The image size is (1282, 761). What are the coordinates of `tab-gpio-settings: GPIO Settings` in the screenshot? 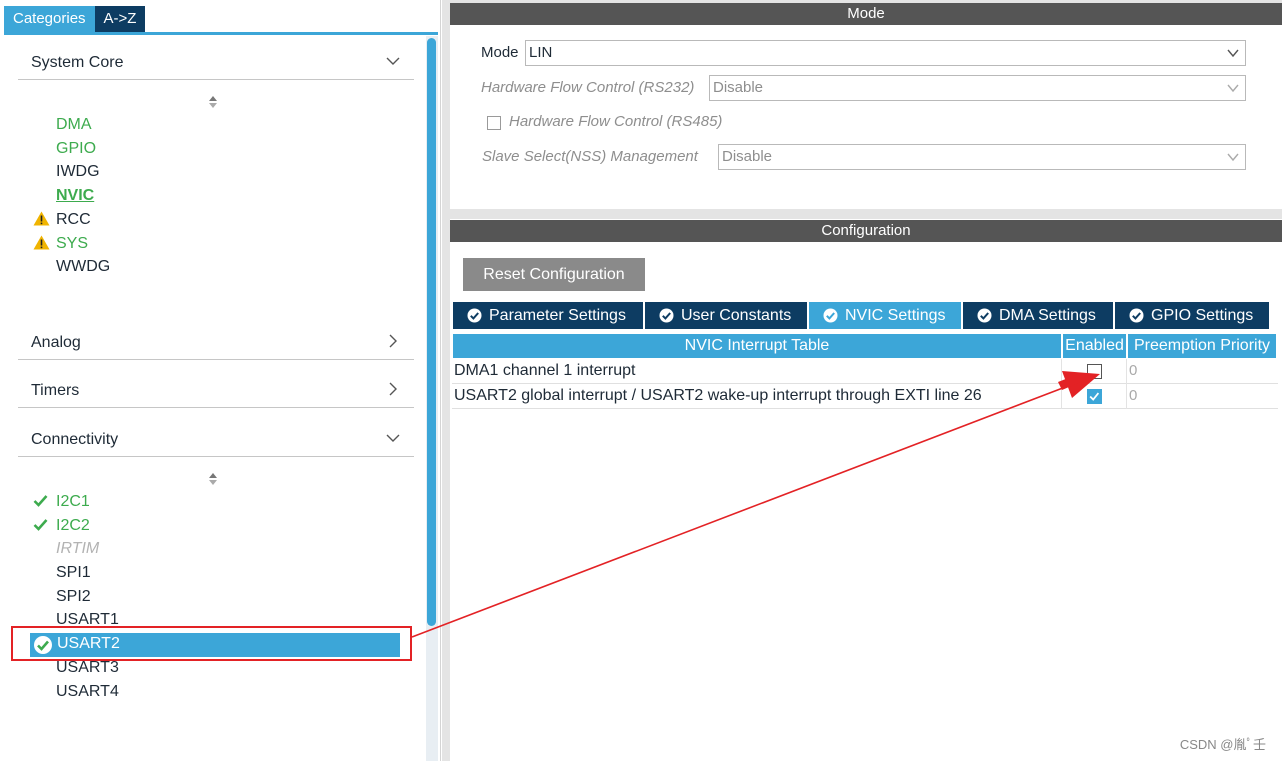 It's located at (1192, 315).